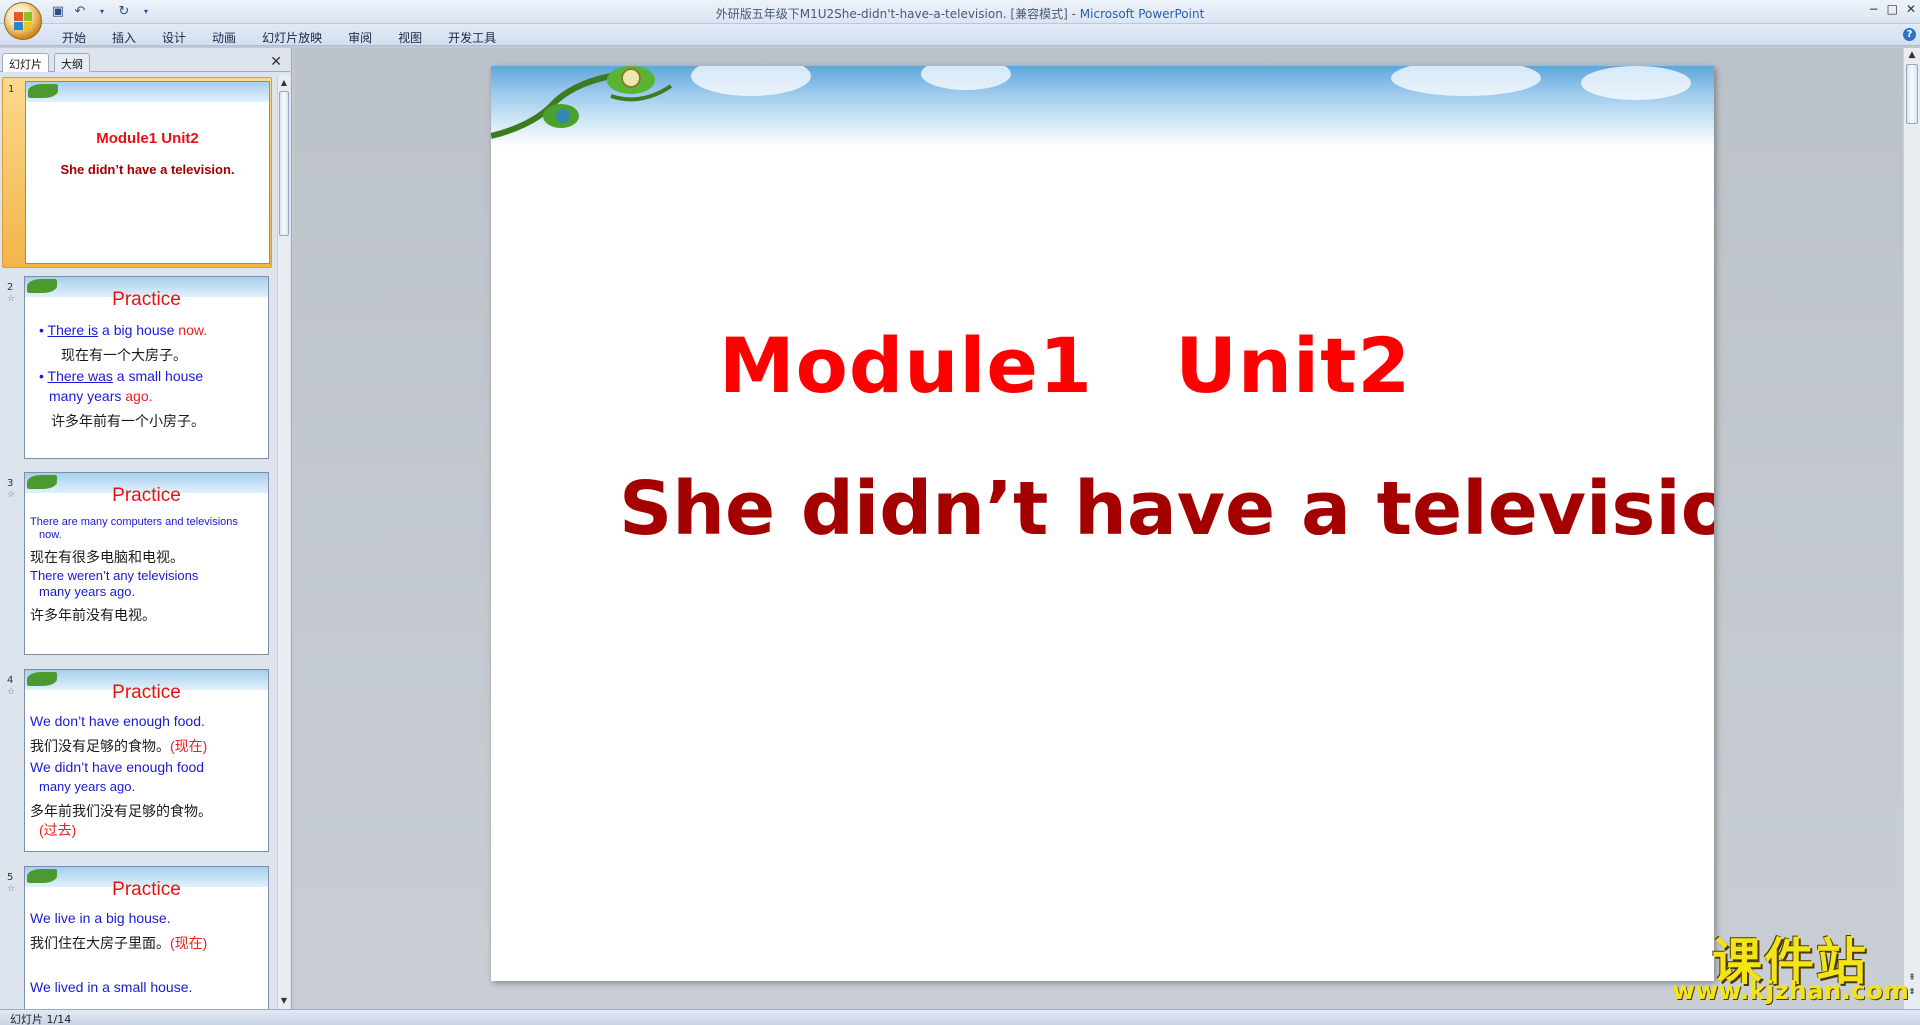 This screenshot has height=1025, width=1920. What do you see at coordinates (297, 37) in the screenshot?
I see `tab-slideshow: 幻灯片放映` at bounding box center [297, 37].